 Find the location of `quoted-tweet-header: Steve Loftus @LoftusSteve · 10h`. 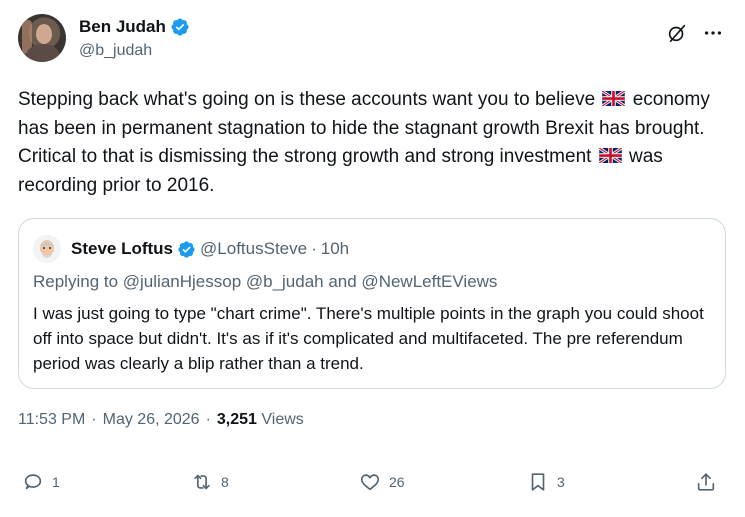

quoted-tweet-header: Steve Loftus @LoftusSteve · 10h is located at coordinates (191, 249).